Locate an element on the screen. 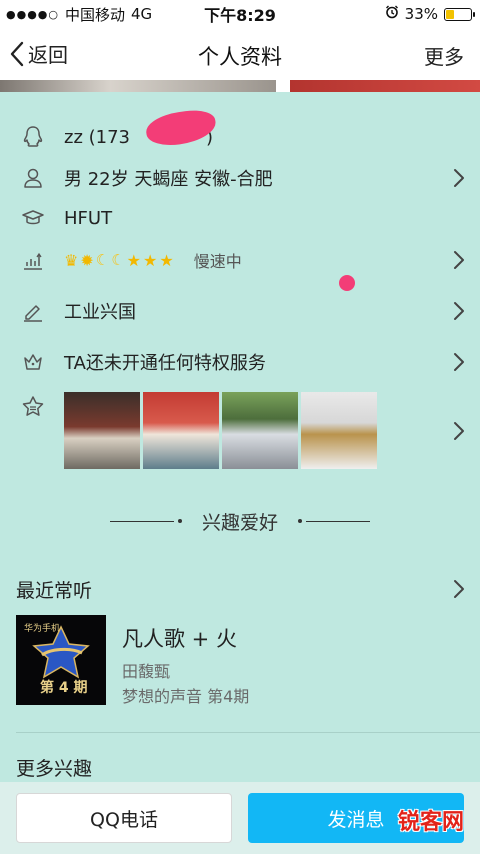  basic-info: 男 22岁 天蝎座 安徽-合肥 is located at coordinates (168, 179).